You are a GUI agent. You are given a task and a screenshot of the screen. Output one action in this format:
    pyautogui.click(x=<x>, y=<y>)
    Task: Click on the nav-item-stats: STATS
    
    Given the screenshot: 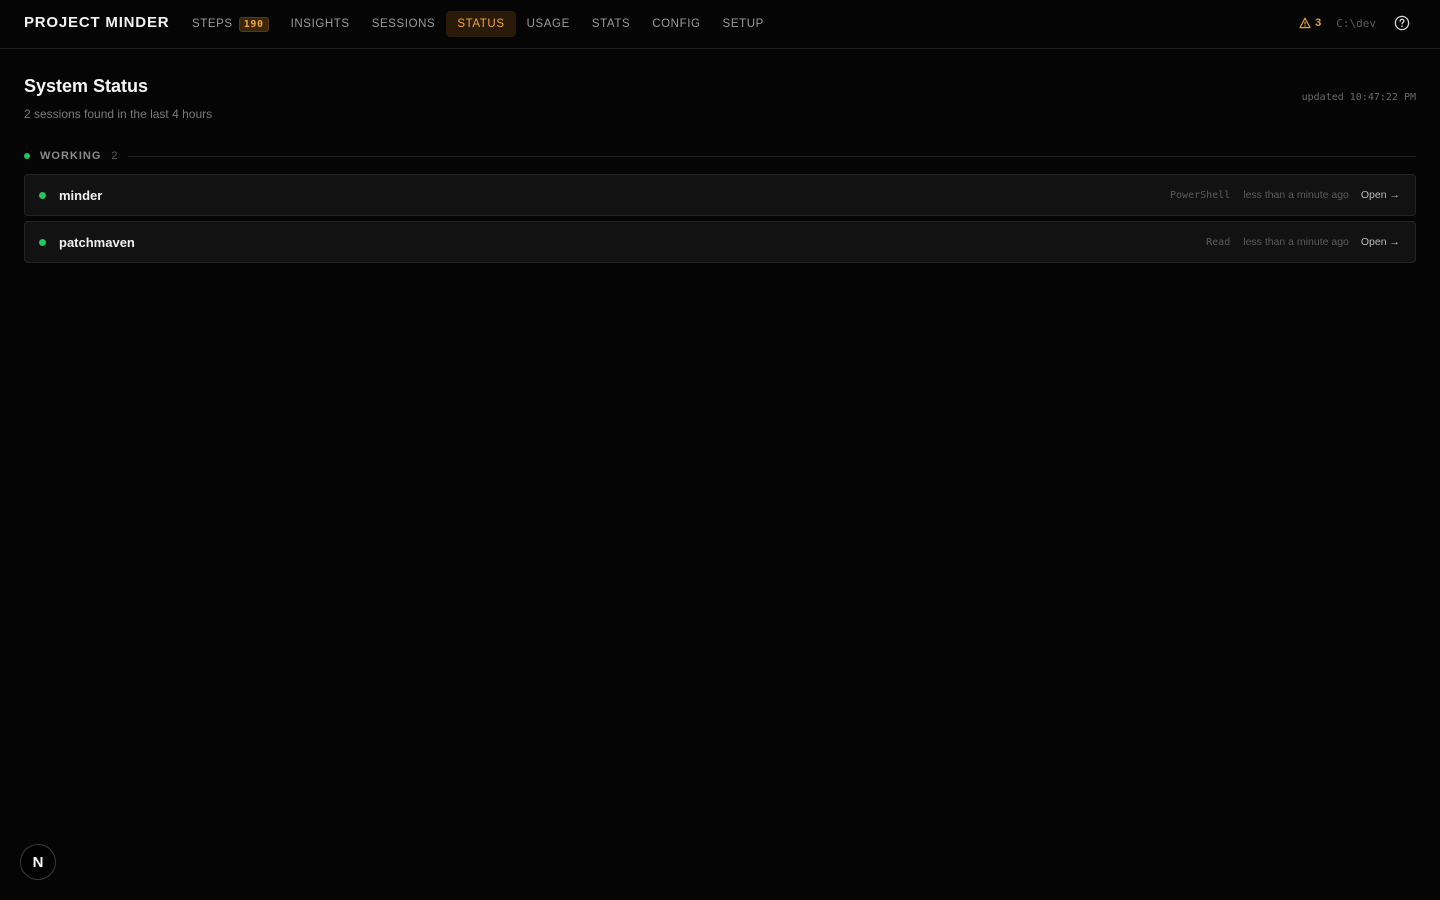 What is the action you would take?
    pyautogui.click(x=611, y=24)
    